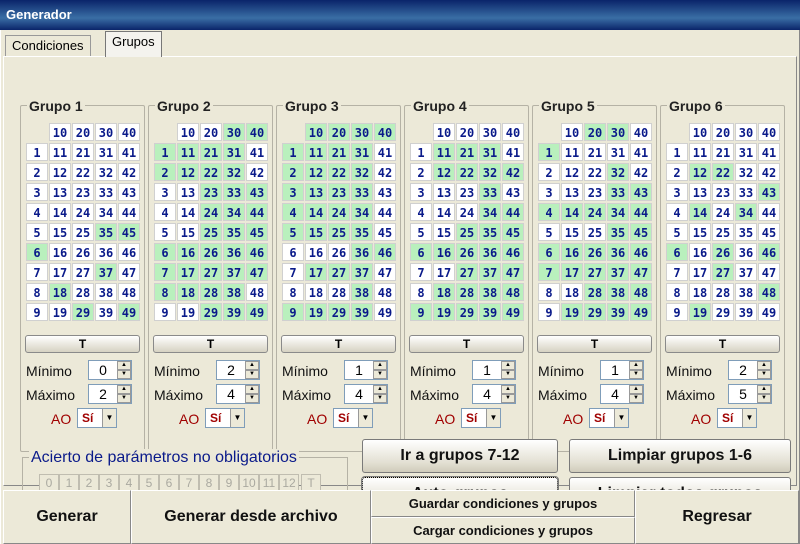  I want to click on number-cell: 11, so click(316, 152).